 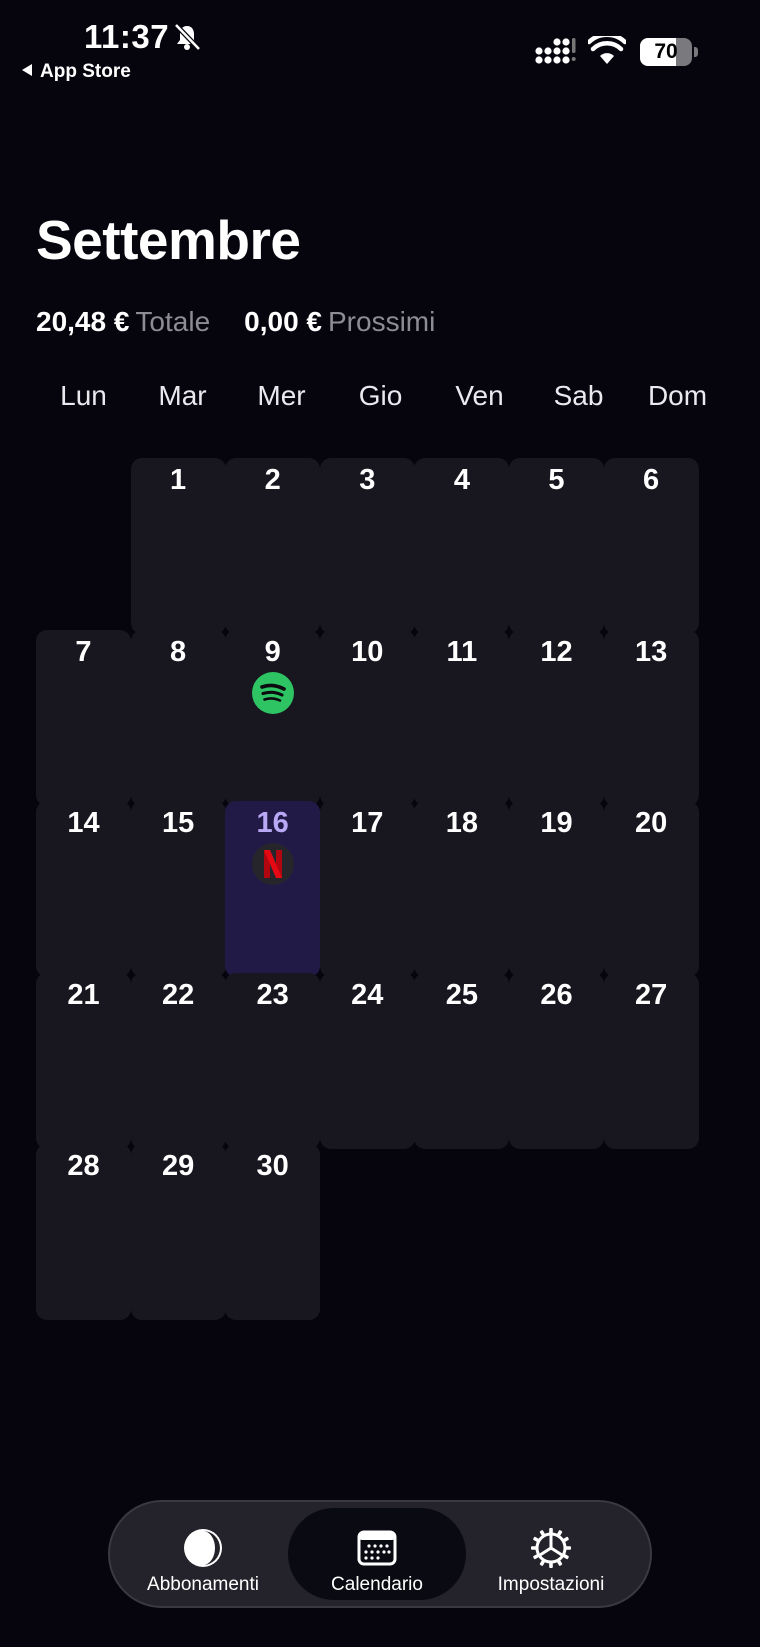 What do you see at coordinates (462, 823) in the screenshot?
I see `day-number: 18` at bounding box center [462, 823].